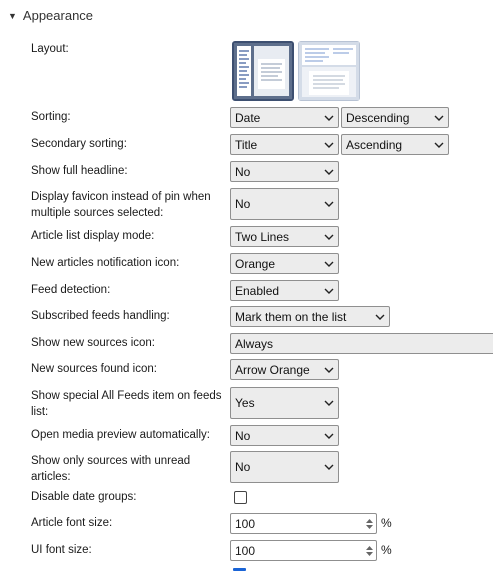 The image size is (493, 571). Describe the element at coordinates (245, 403) in the screenshot. I see `show-all-feeds-value: Yes` at that location.